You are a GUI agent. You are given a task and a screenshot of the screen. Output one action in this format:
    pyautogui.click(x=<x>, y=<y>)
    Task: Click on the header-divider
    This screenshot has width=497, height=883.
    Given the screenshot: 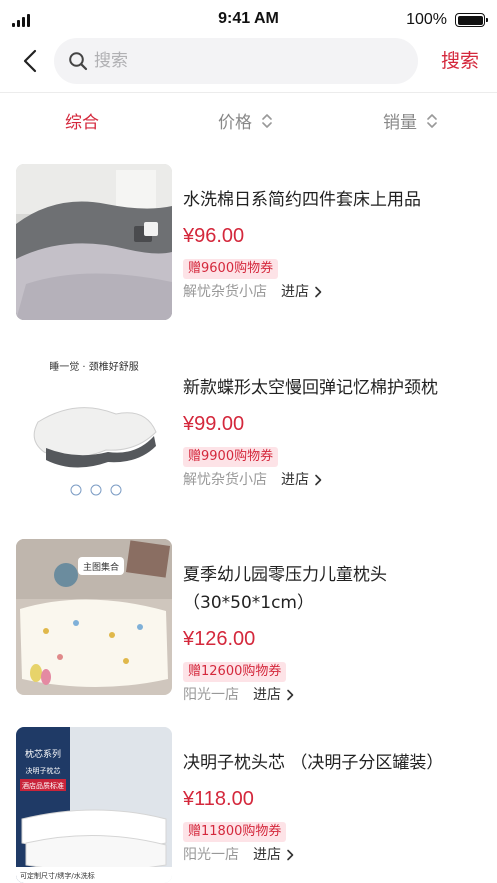 What is the action you would take?
    pyautogui.click(x=248, y=92)
    